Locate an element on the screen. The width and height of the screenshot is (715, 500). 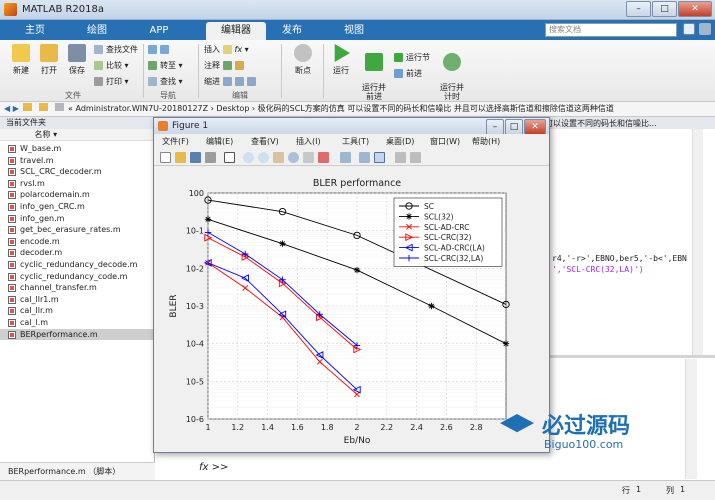
figure-maximize-button: □ is located at coordinates (514, 127).